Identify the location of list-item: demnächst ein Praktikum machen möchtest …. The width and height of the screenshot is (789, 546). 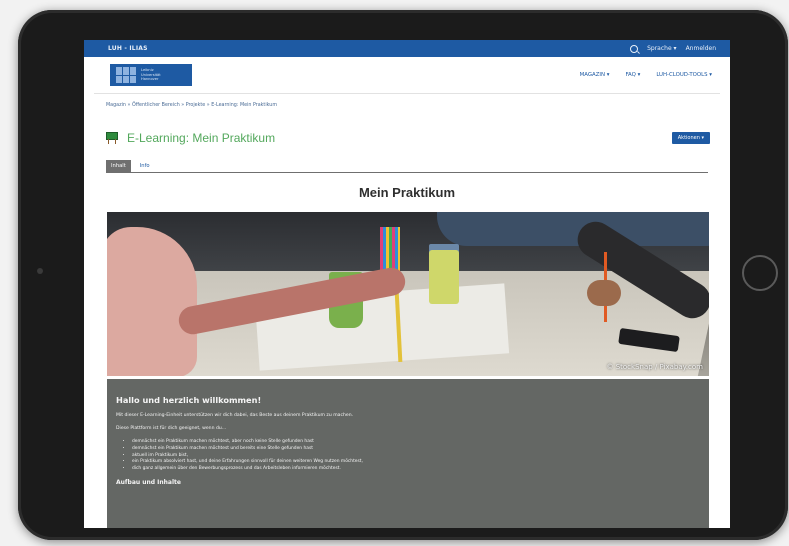
(416, 449).